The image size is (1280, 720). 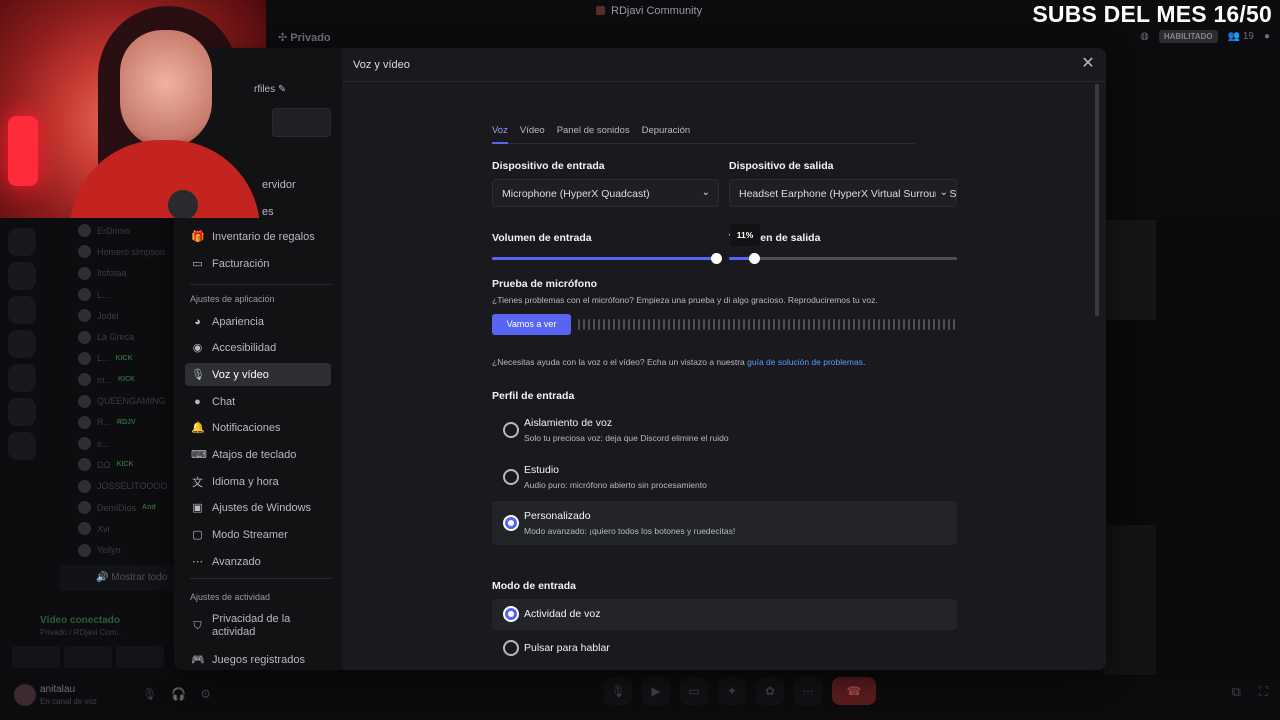 I want to click on profiles-link-fragment: rfiles ✎, so click(x=270, y=89).